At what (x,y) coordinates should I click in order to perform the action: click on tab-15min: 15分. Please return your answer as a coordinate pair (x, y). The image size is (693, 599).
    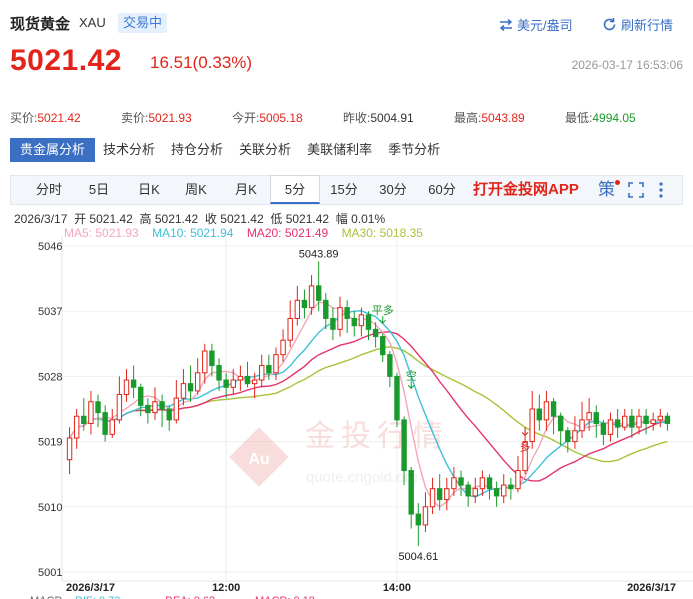
    Looking at the image, I should click on (344, 190).